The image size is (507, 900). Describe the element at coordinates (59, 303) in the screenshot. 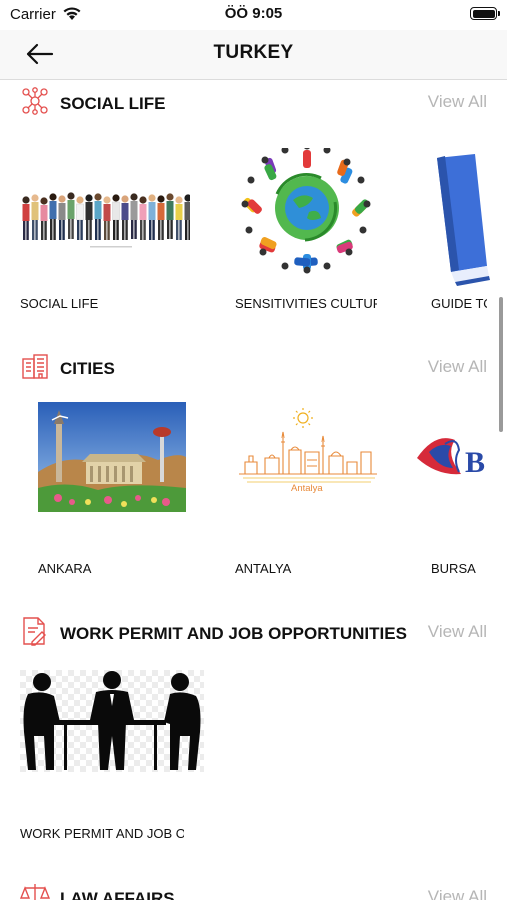

I see `card-label: SOCIAL LIFE` at that location.